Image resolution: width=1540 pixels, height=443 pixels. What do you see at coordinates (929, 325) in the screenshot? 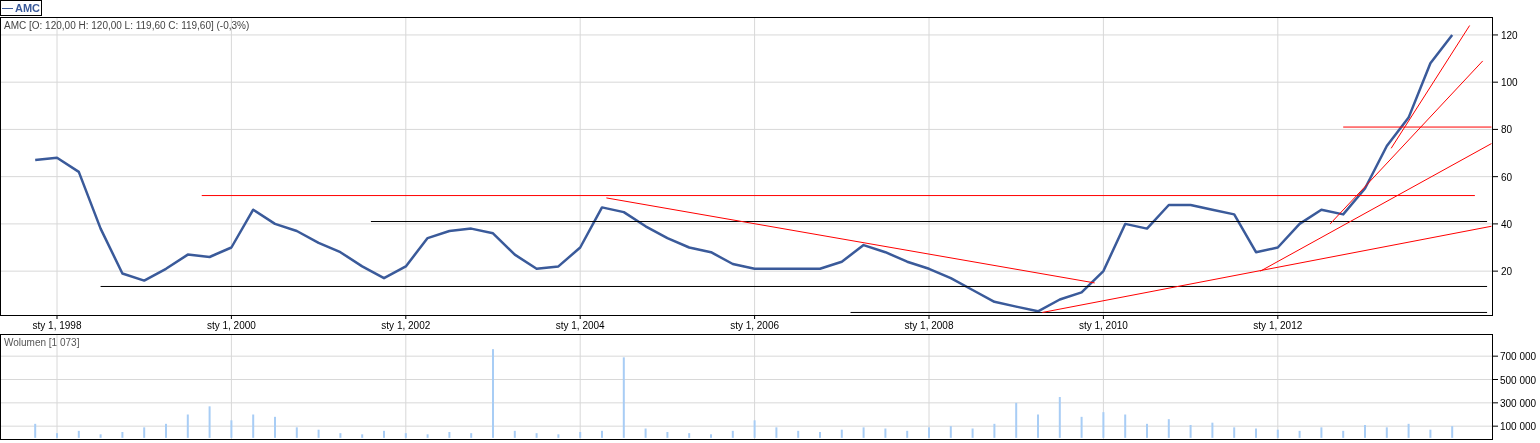
I see `axis-label: sty 1, 2008` at bounding box center [929, 325].